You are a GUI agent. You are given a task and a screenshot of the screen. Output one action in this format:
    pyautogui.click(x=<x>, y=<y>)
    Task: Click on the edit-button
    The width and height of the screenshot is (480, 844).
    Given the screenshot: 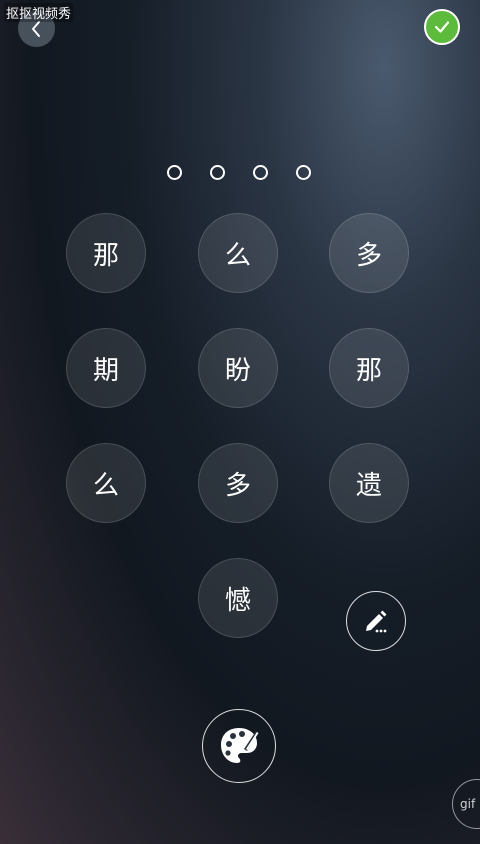 What is the action you would take?
    pyautogui.click(x=376, y=621)
    